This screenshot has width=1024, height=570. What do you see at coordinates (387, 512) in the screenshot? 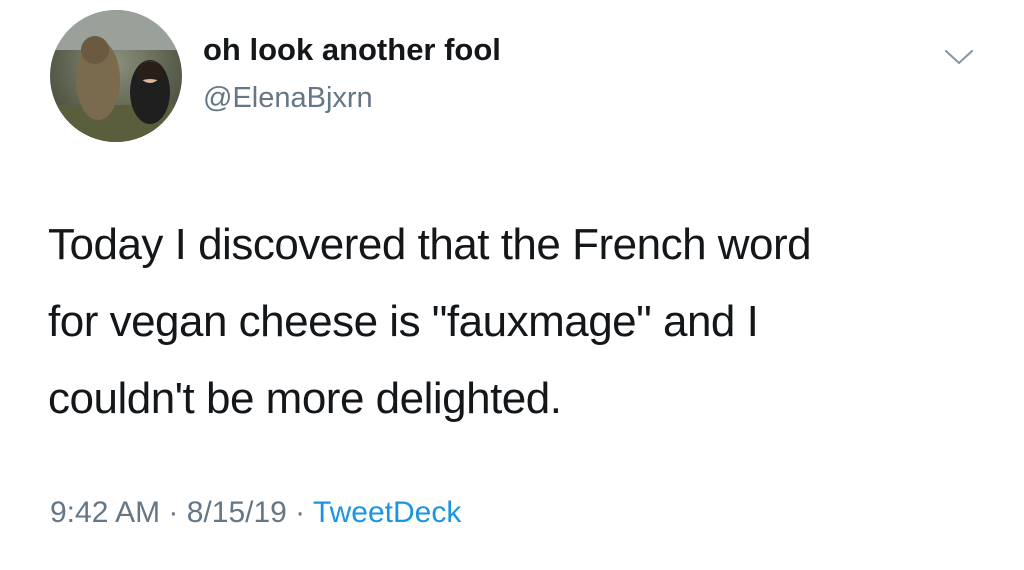
I see `tweet-source-link: TweetDeck` at bounding box center [387, 512].